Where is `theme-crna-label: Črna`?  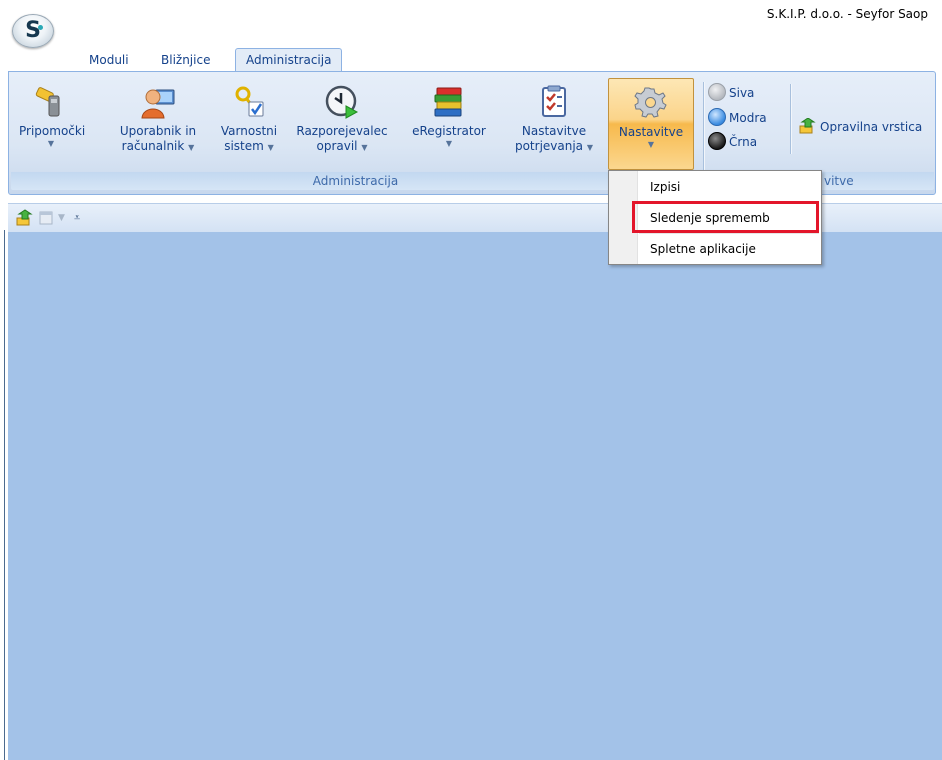
theme-crna-label: Črna is located at coordinates (743, 142).